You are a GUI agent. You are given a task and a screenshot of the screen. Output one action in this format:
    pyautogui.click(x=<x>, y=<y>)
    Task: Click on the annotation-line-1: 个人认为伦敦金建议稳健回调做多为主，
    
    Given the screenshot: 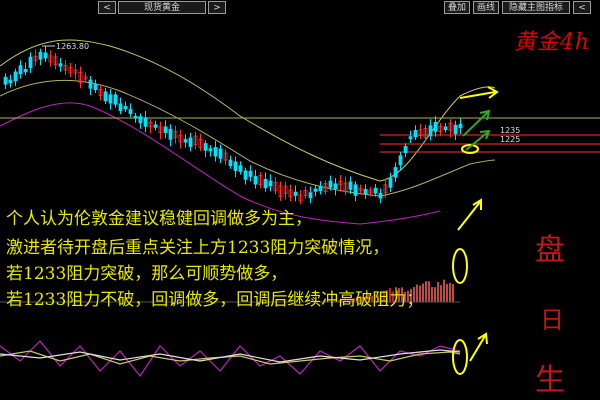 What is the action you would take?
    pyautogui.click(x=159, y=219)
    